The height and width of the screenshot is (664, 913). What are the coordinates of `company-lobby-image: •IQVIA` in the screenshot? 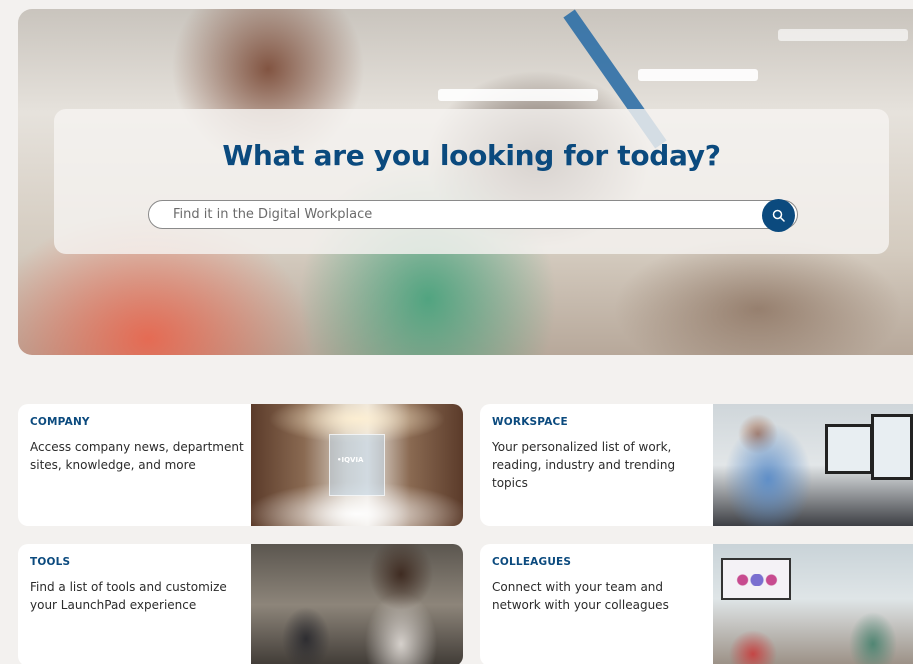 It's located at (357, 465).